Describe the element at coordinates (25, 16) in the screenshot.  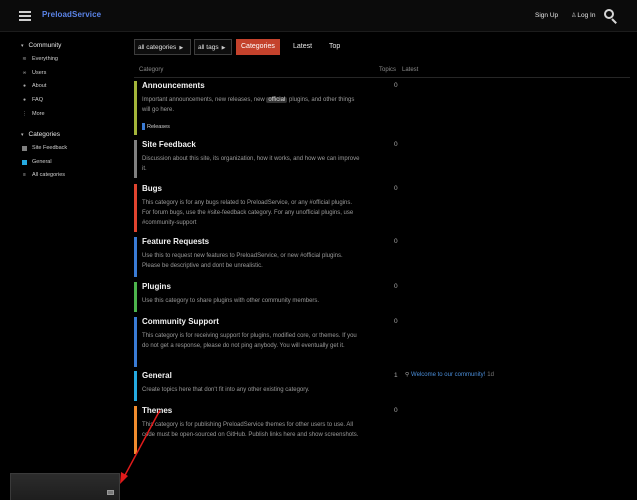
I see `hamburger-menu-icon` at that location.